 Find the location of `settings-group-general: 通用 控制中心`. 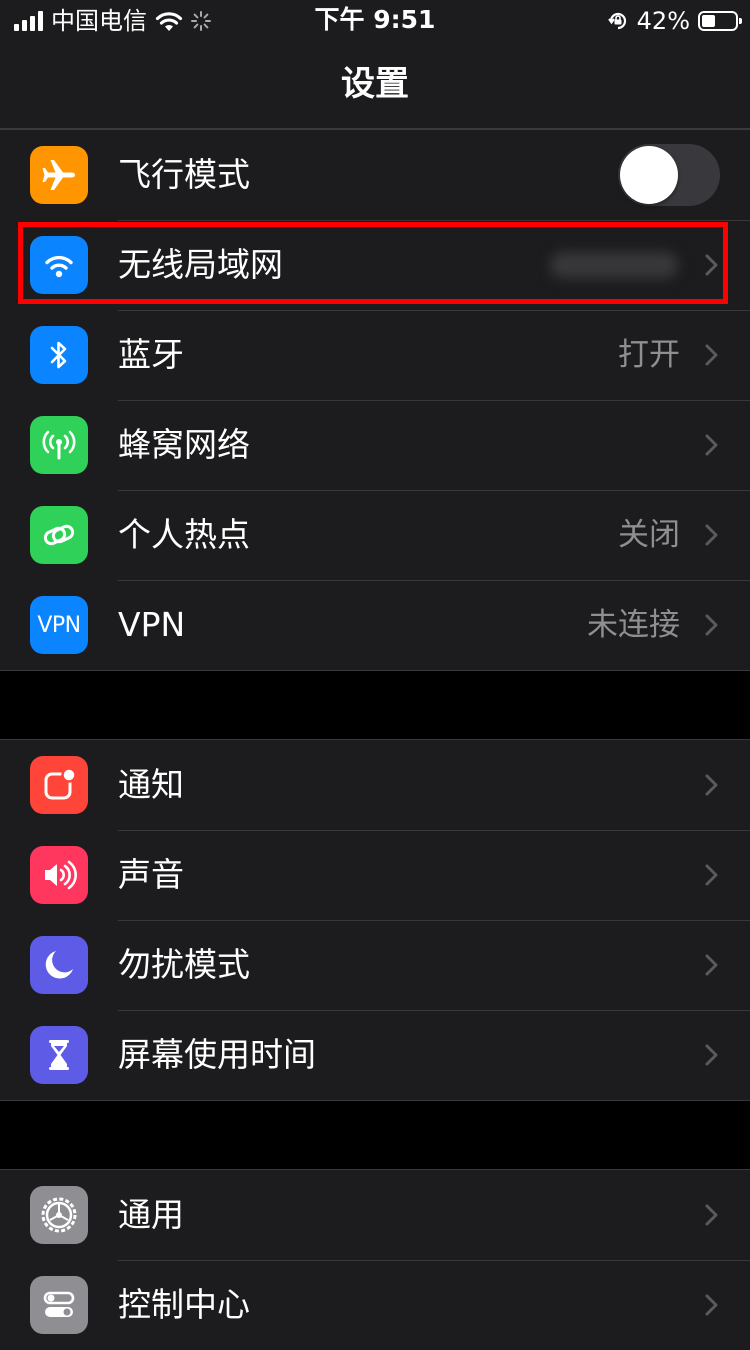

settings-group-general: 通用 控制中心 is located at coordinates (375, 1259).